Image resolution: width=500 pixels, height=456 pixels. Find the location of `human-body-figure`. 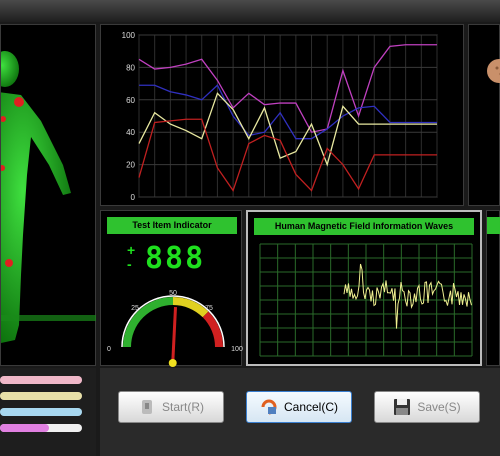

human-body-figure is located at coordinates (48, 197).